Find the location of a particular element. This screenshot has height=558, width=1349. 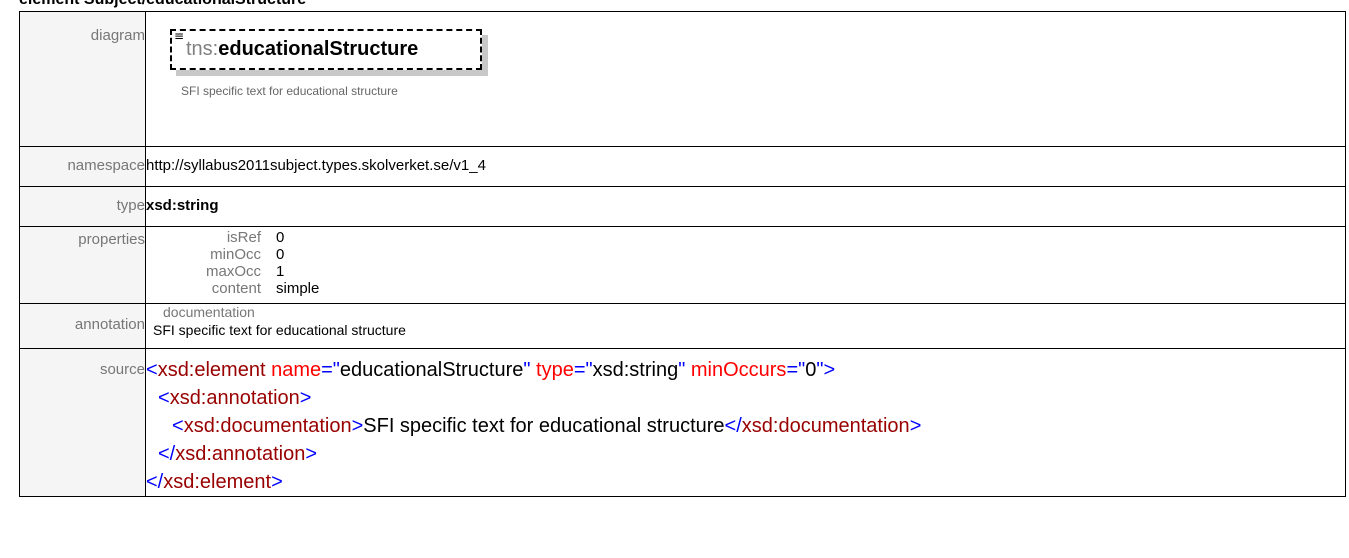

label-diagram: diagram is located at coordinates (82, 79).